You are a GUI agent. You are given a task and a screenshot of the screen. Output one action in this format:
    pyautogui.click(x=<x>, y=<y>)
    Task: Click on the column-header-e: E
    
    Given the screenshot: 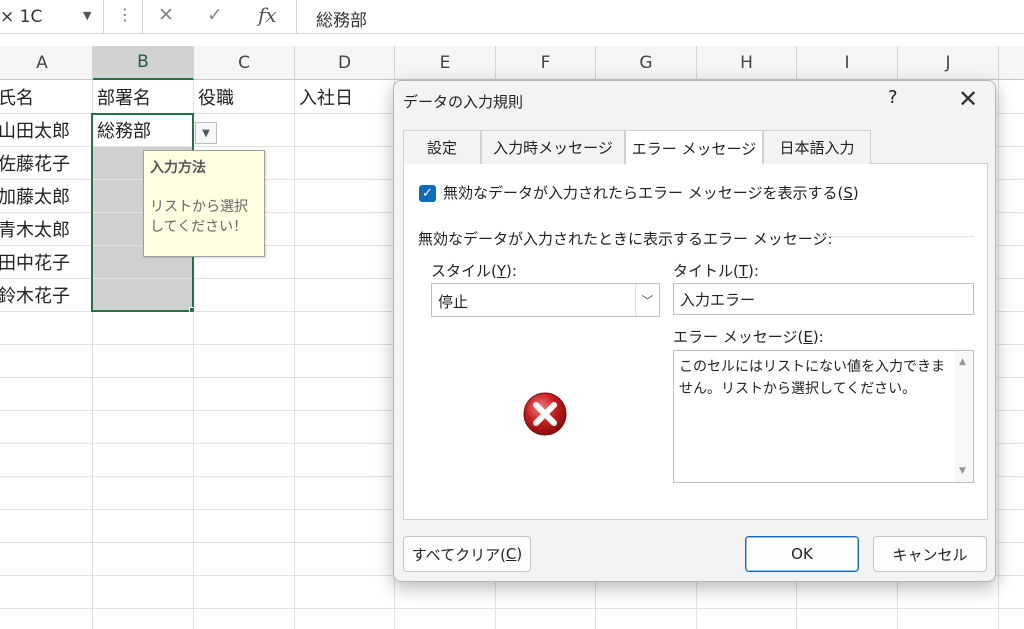 What is the action you would take?
    pyautogui.click(x=445, y=63)
    